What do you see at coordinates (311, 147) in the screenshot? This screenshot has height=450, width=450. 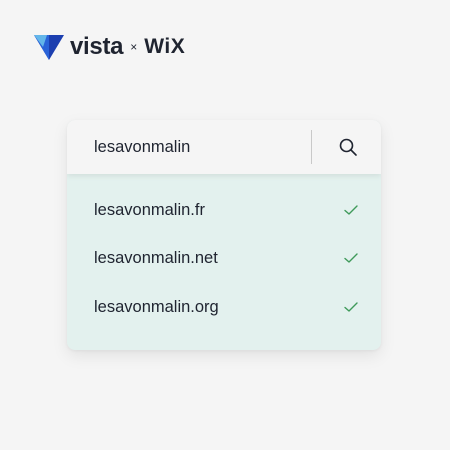 I see `search-divider` at bounding box center [311, 147].